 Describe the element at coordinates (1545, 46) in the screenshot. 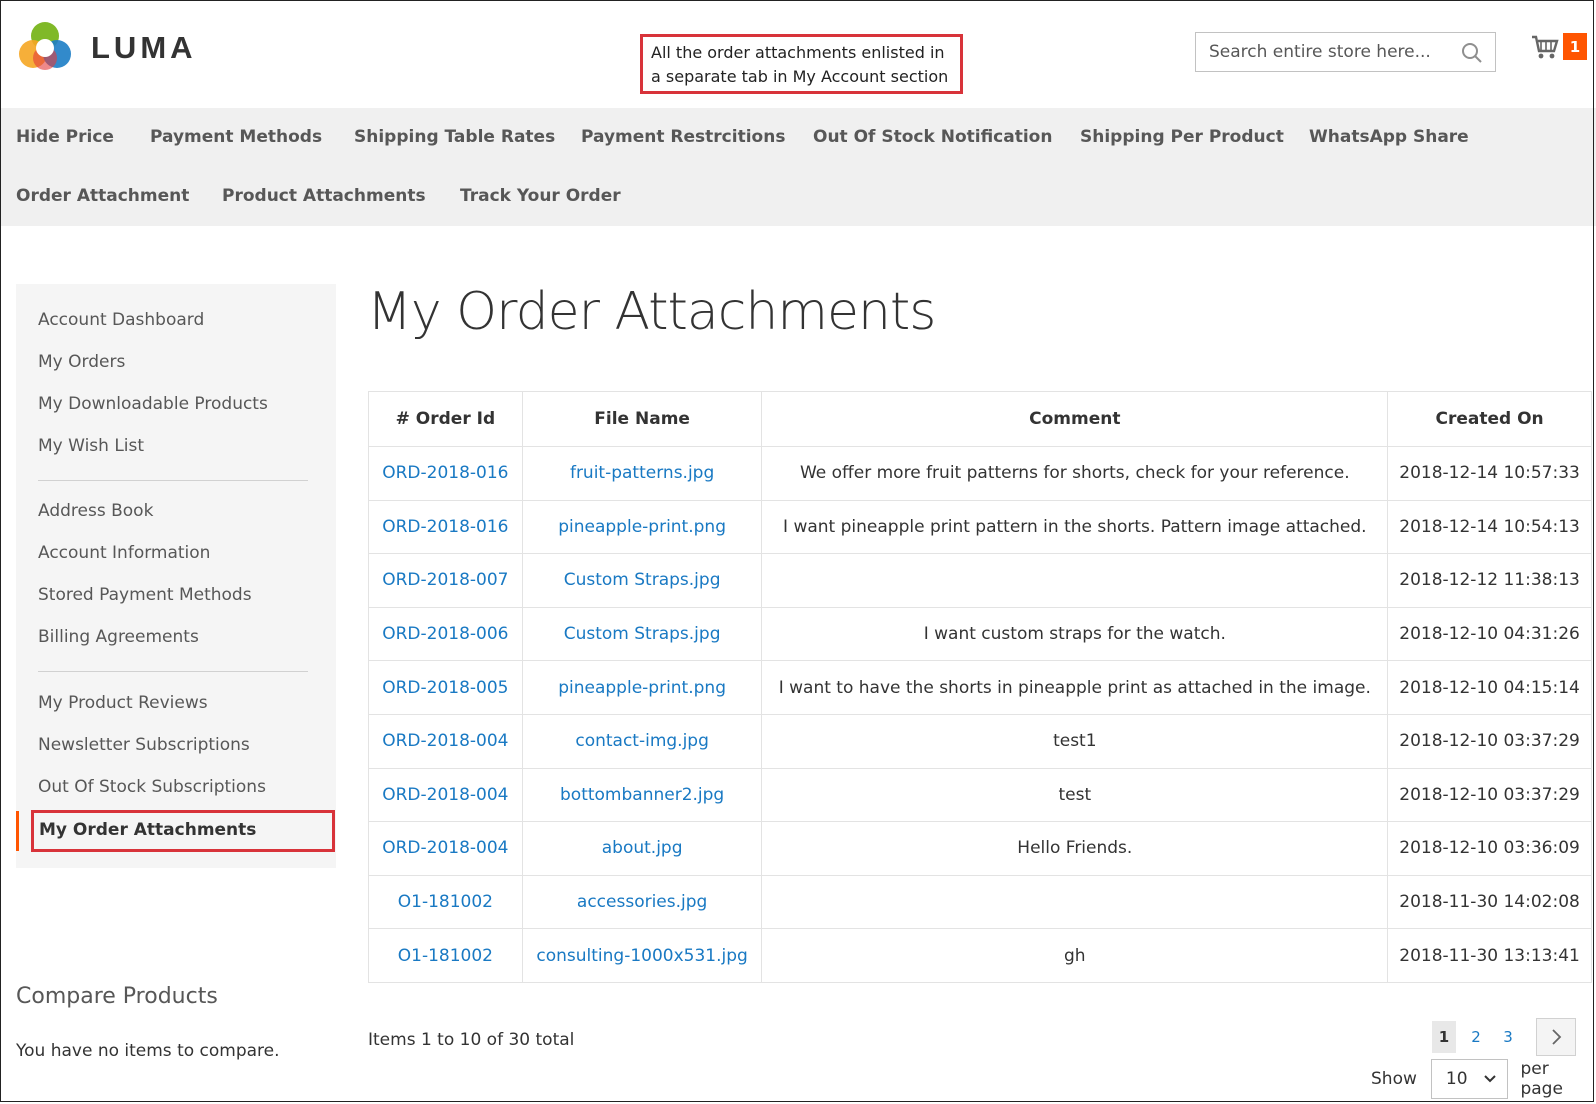

I see `cart-icon` at that location.